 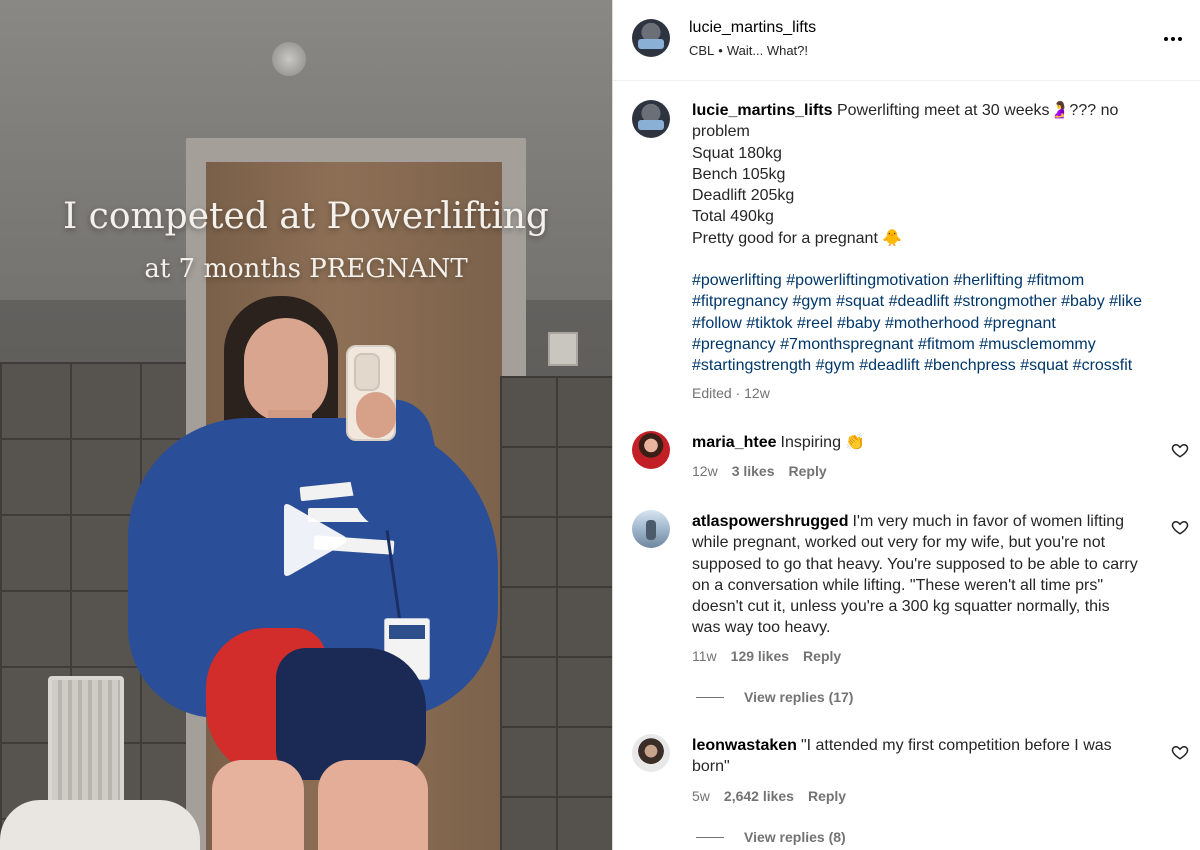 What do you see at coordinates (721, 132) in the screenshot?
I see `caption-line2: problem` at bounding box center [721, 132].